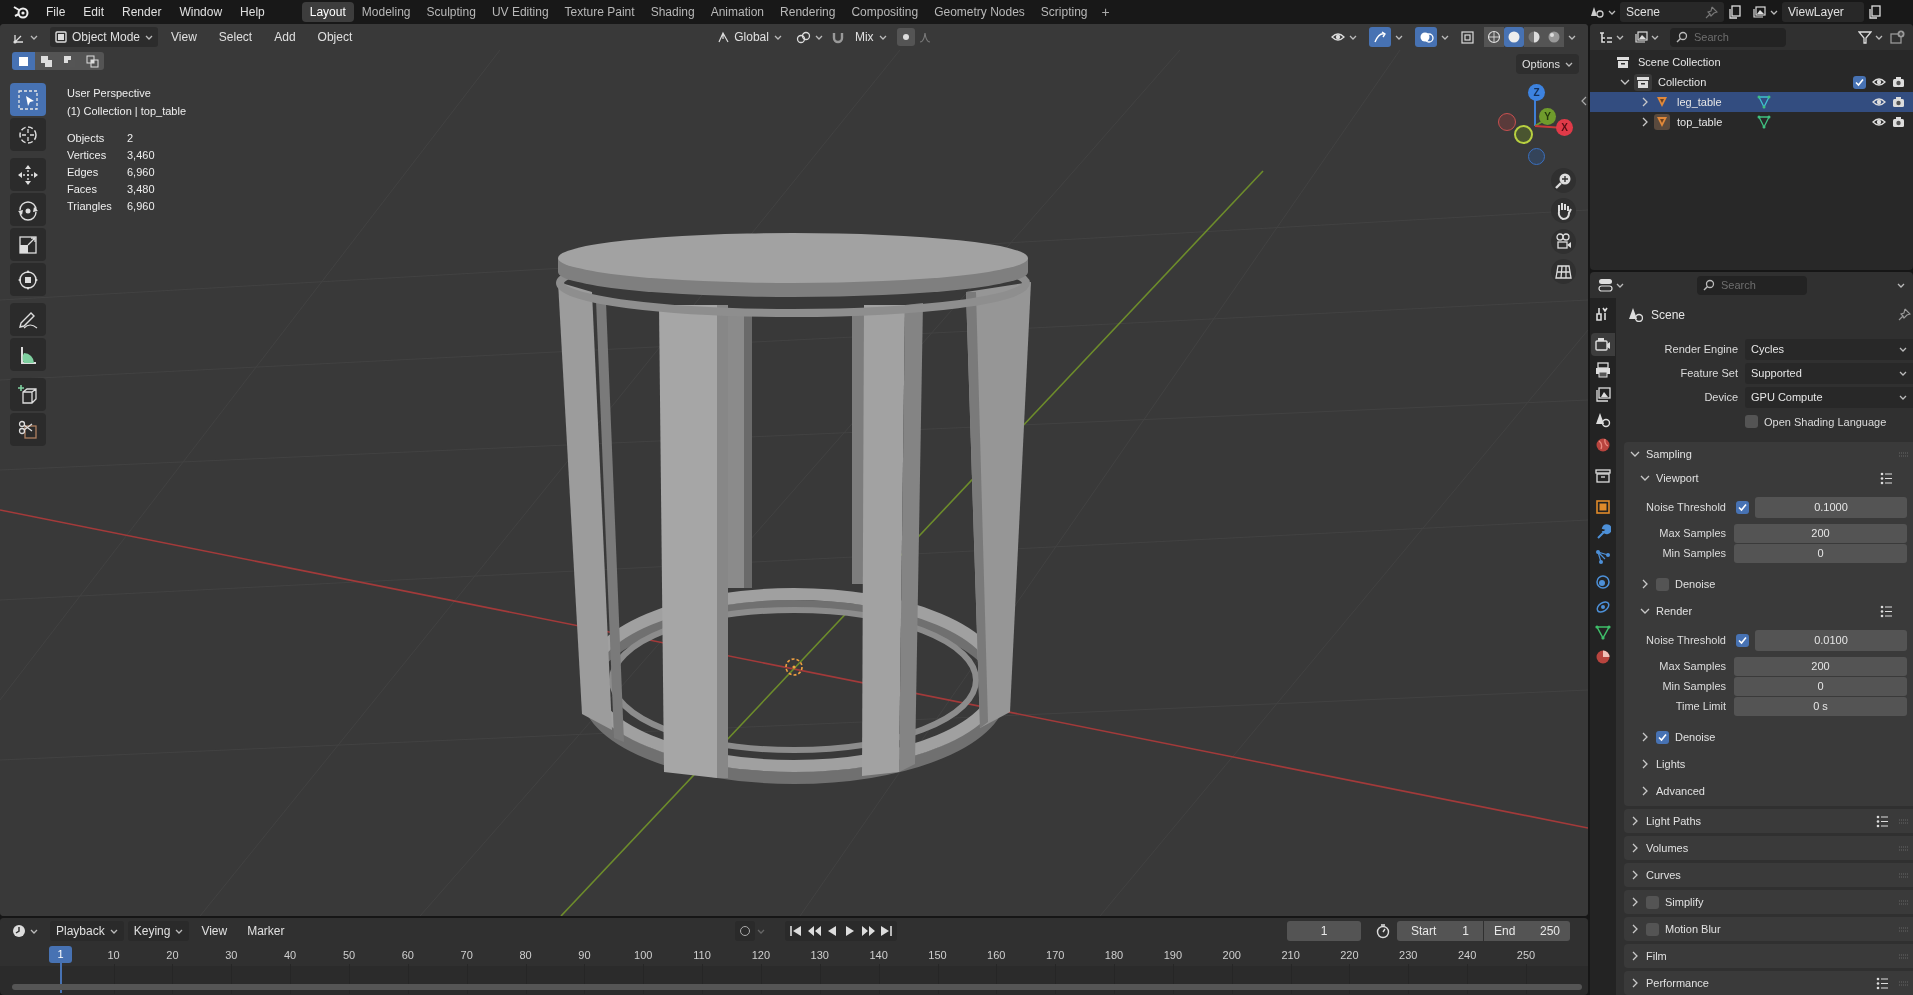  Describe the element at coordinates (1768, 454) in the screenshot. I see `panel-header: Sampling` at that location.